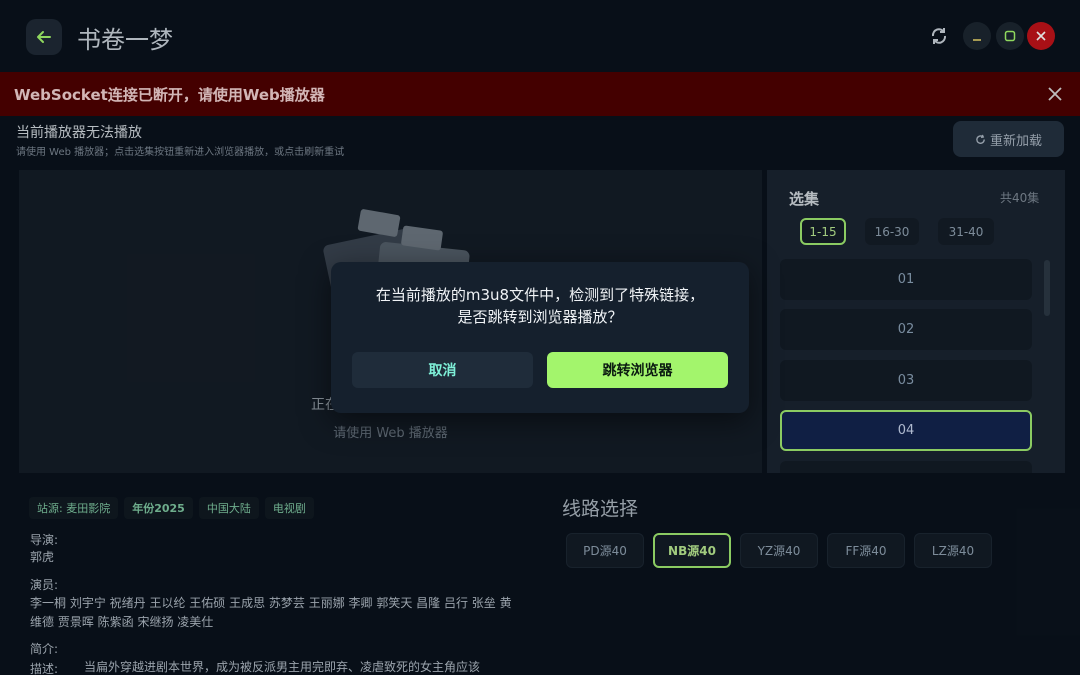 The image size is (1080, 675). Describe the element at coordinates (637, 370) in the screenshot. I see `dialog-open-browser-button: 跳转浏览器` at that location.